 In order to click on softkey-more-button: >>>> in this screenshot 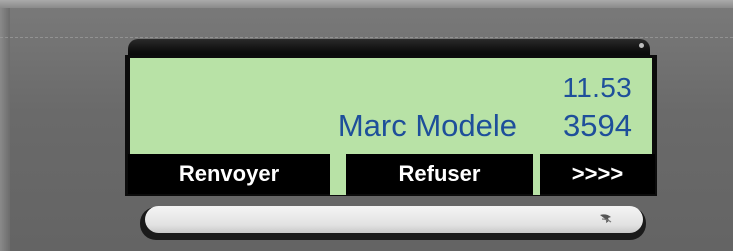, I will do `click(597, 174)`.